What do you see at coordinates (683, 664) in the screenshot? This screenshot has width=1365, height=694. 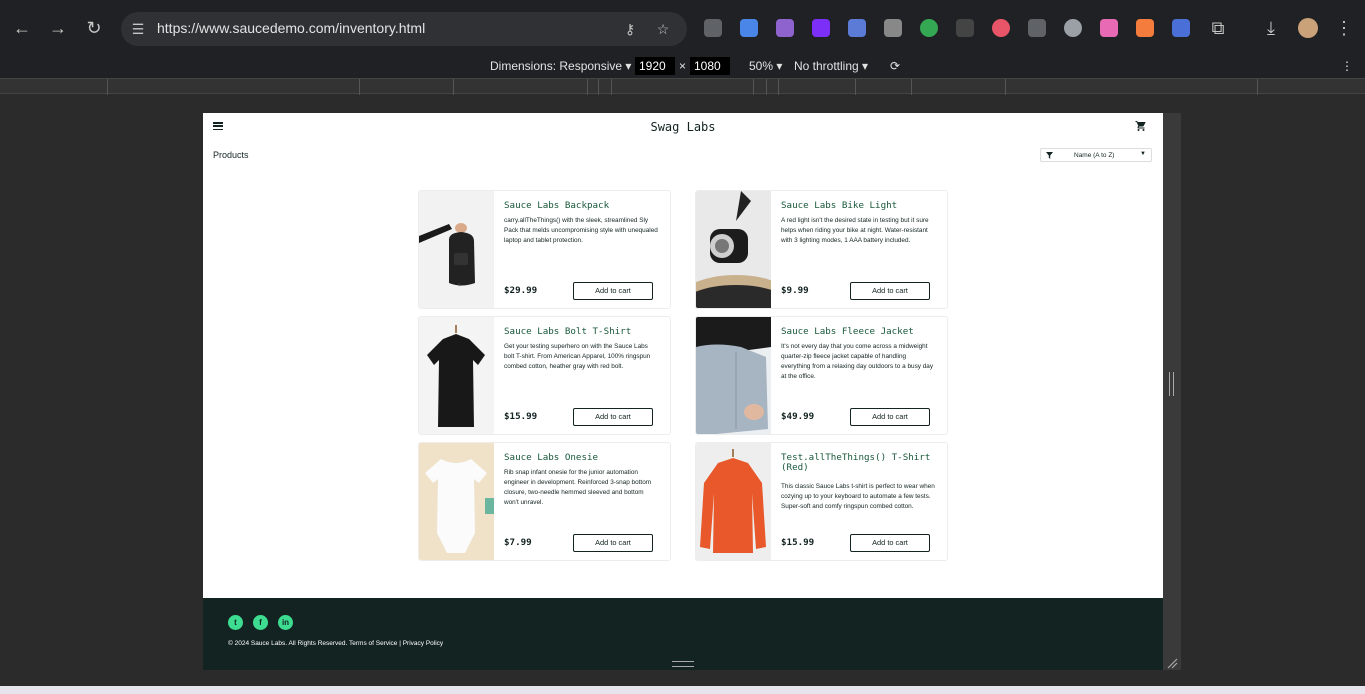 I see `bottom-resize-handle` at bounding box center [683, 664].